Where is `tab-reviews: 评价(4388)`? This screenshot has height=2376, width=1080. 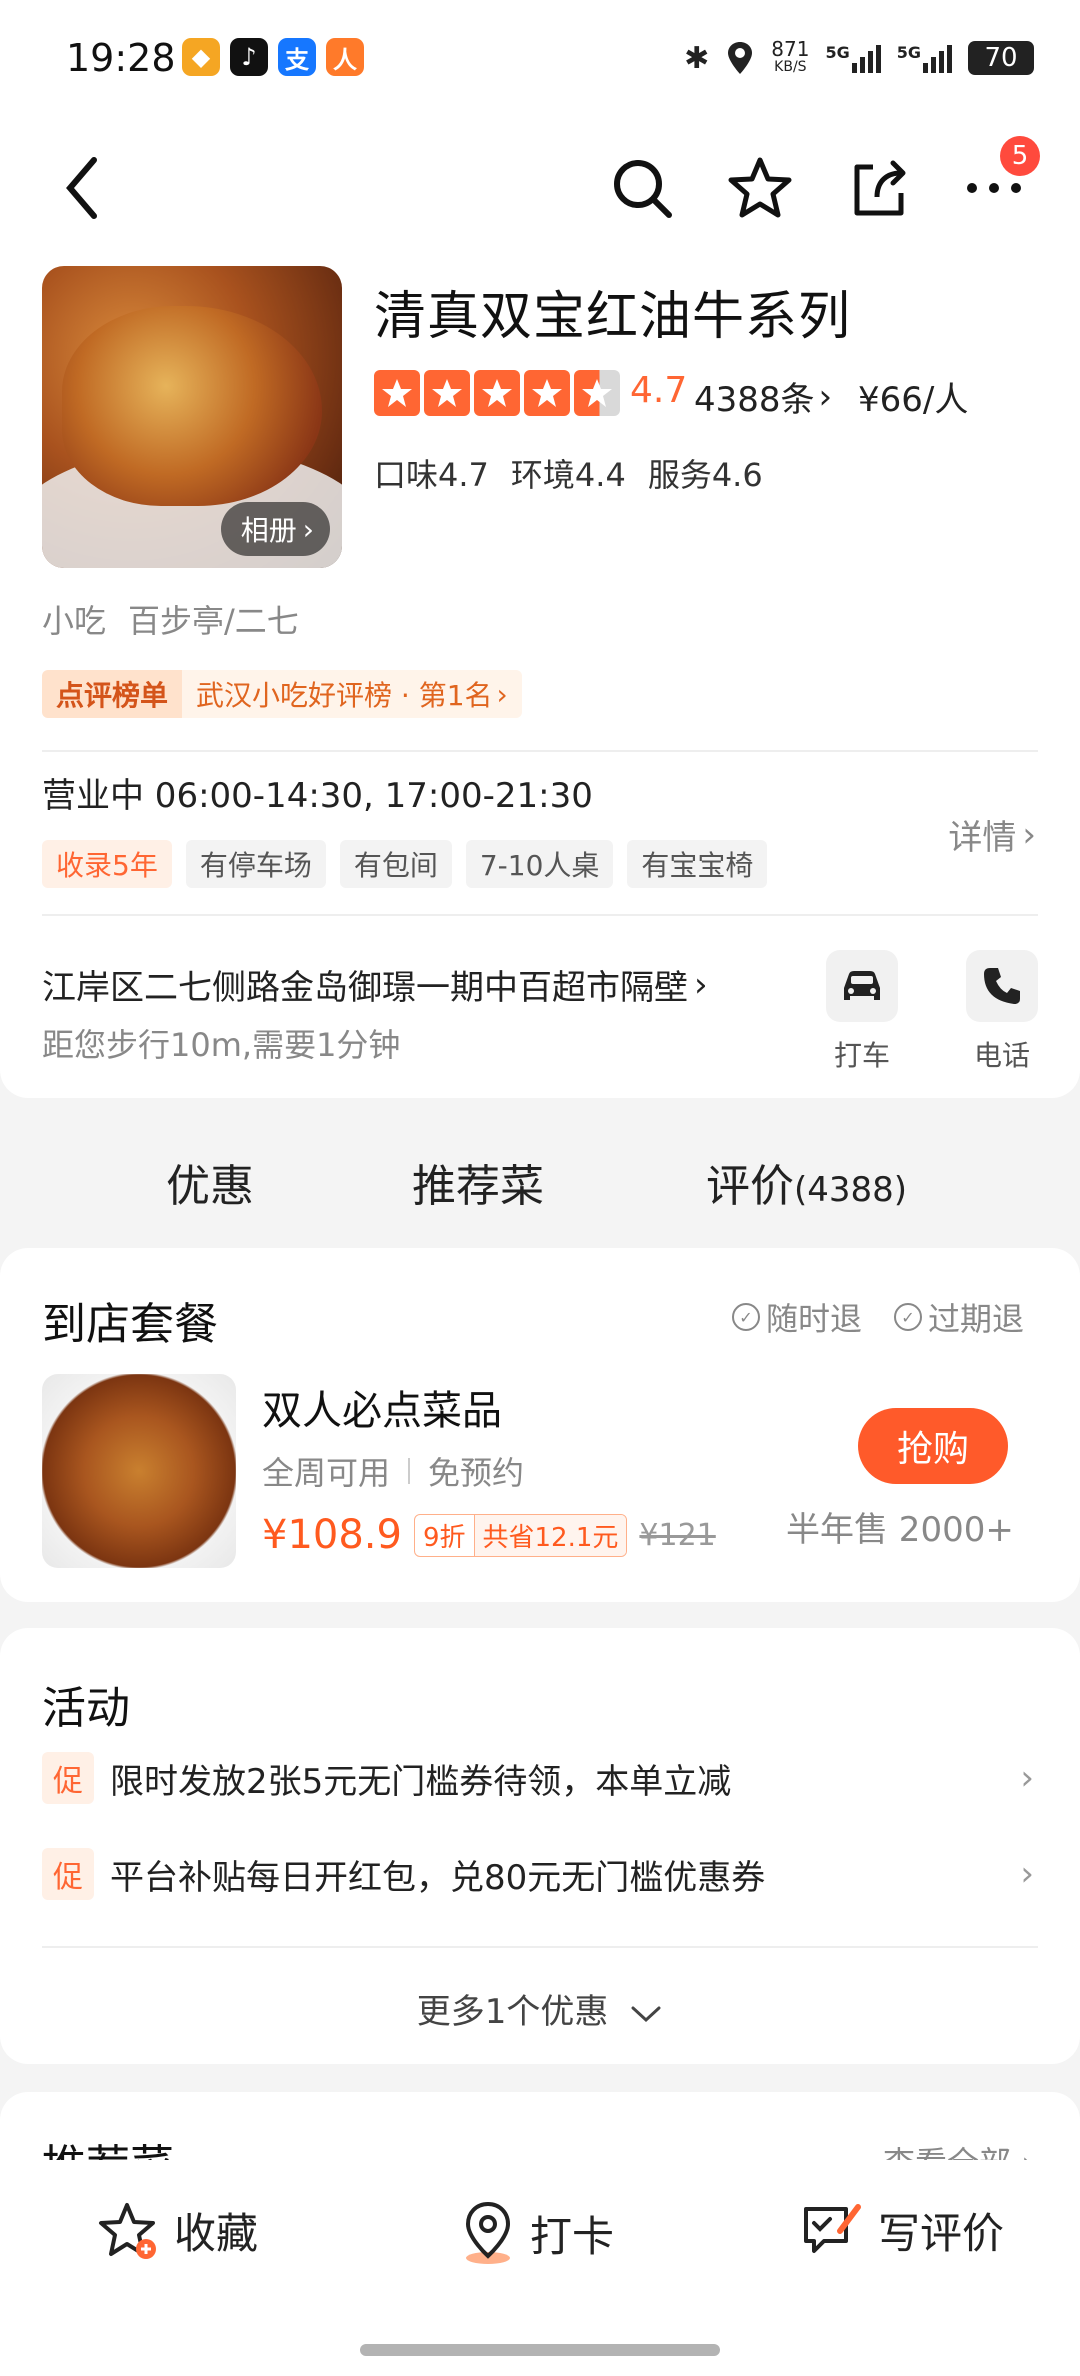
tab-reviews: 评价(4388) is located at coordinates (806, 1182).